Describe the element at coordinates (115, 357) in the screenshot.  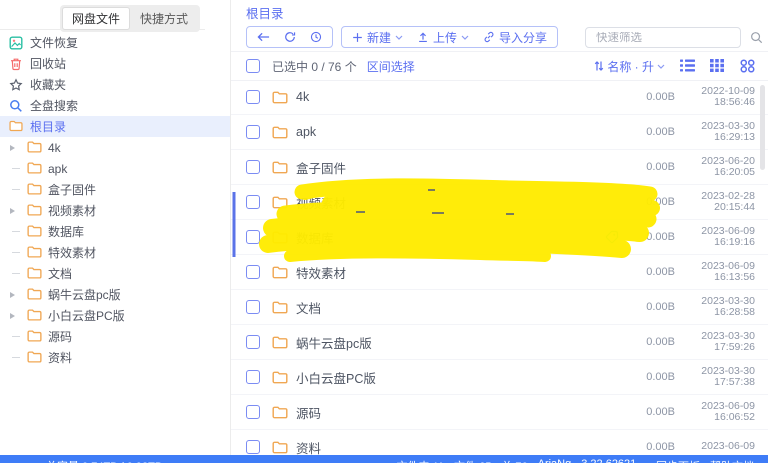
I see `tree-item: 资料` at that location.